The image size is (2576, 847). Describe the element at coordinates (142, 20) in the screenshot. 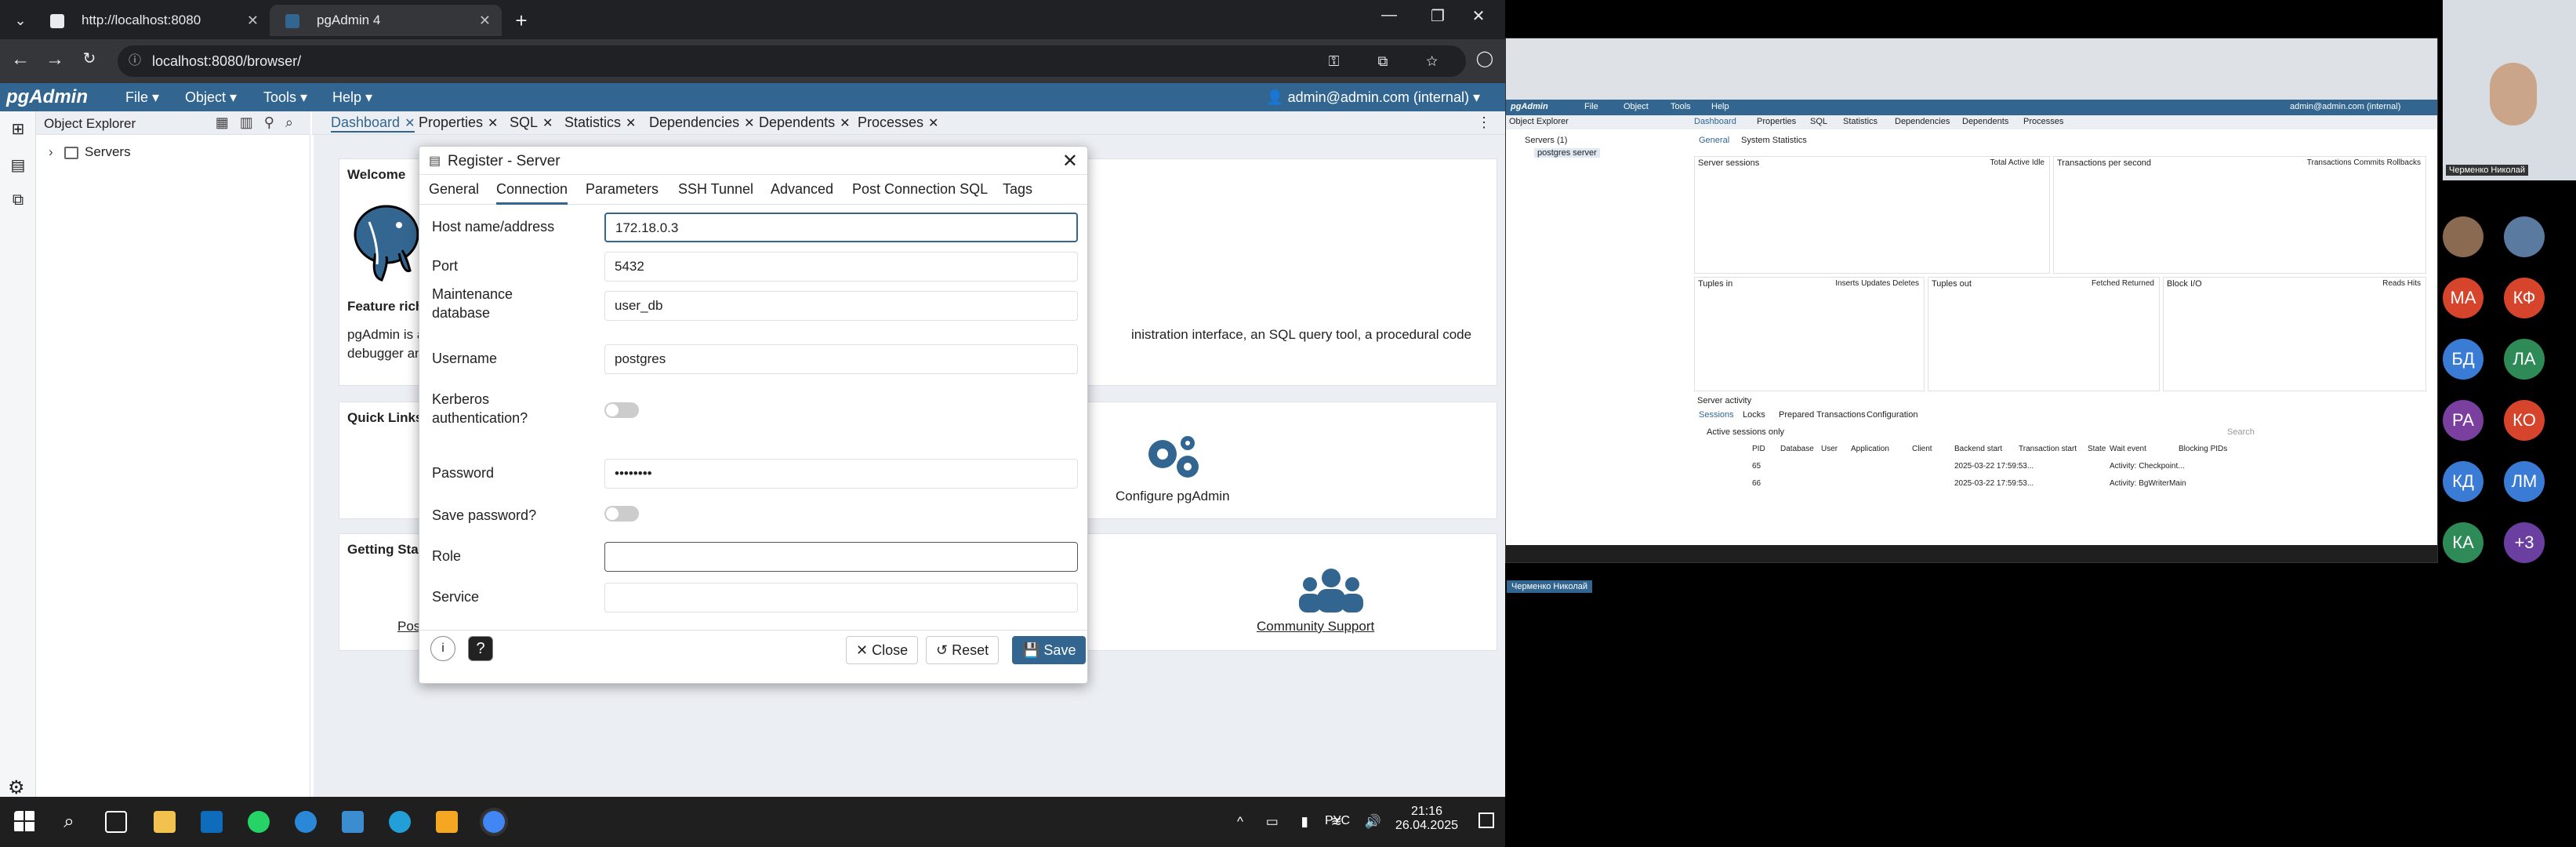

I see `tab-title: http://localhost:8080` at that location.